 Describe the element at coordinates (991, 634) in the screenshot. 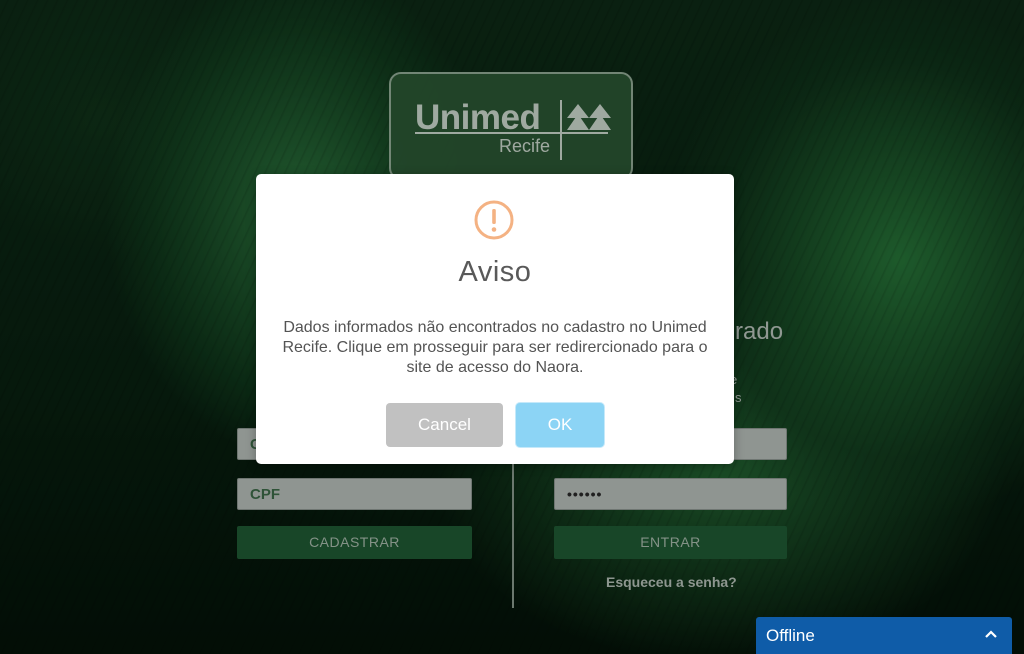

I see `chevron-up-icon` at that location.